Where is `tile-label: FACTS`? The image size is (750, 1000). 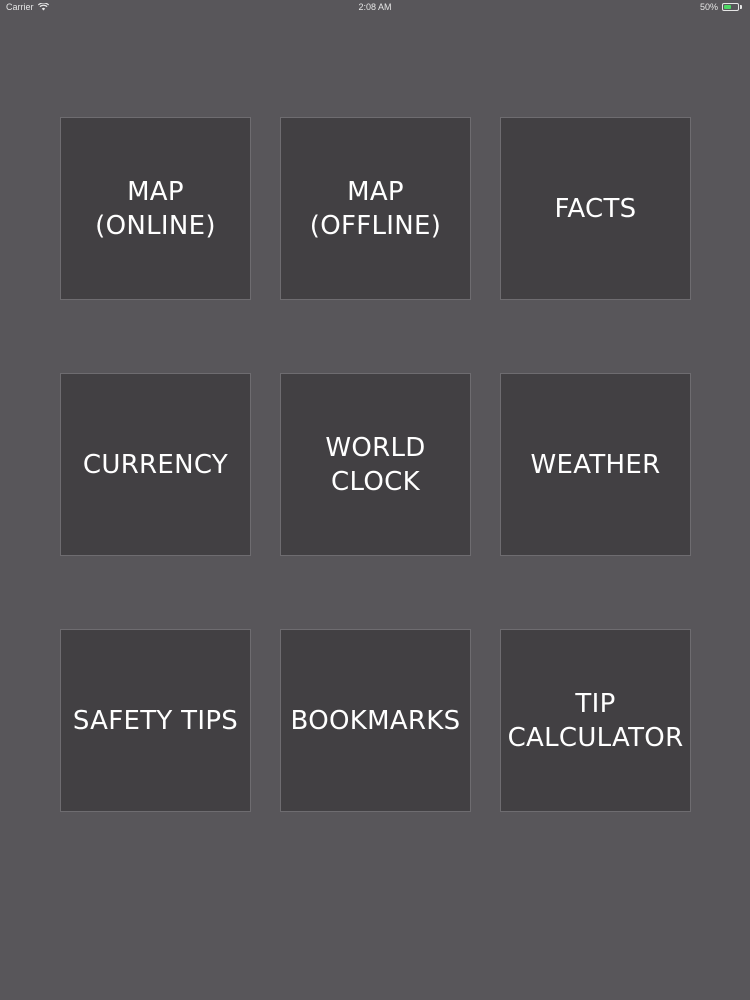
tile-label: FACTS is located at coordinates (595, 208).